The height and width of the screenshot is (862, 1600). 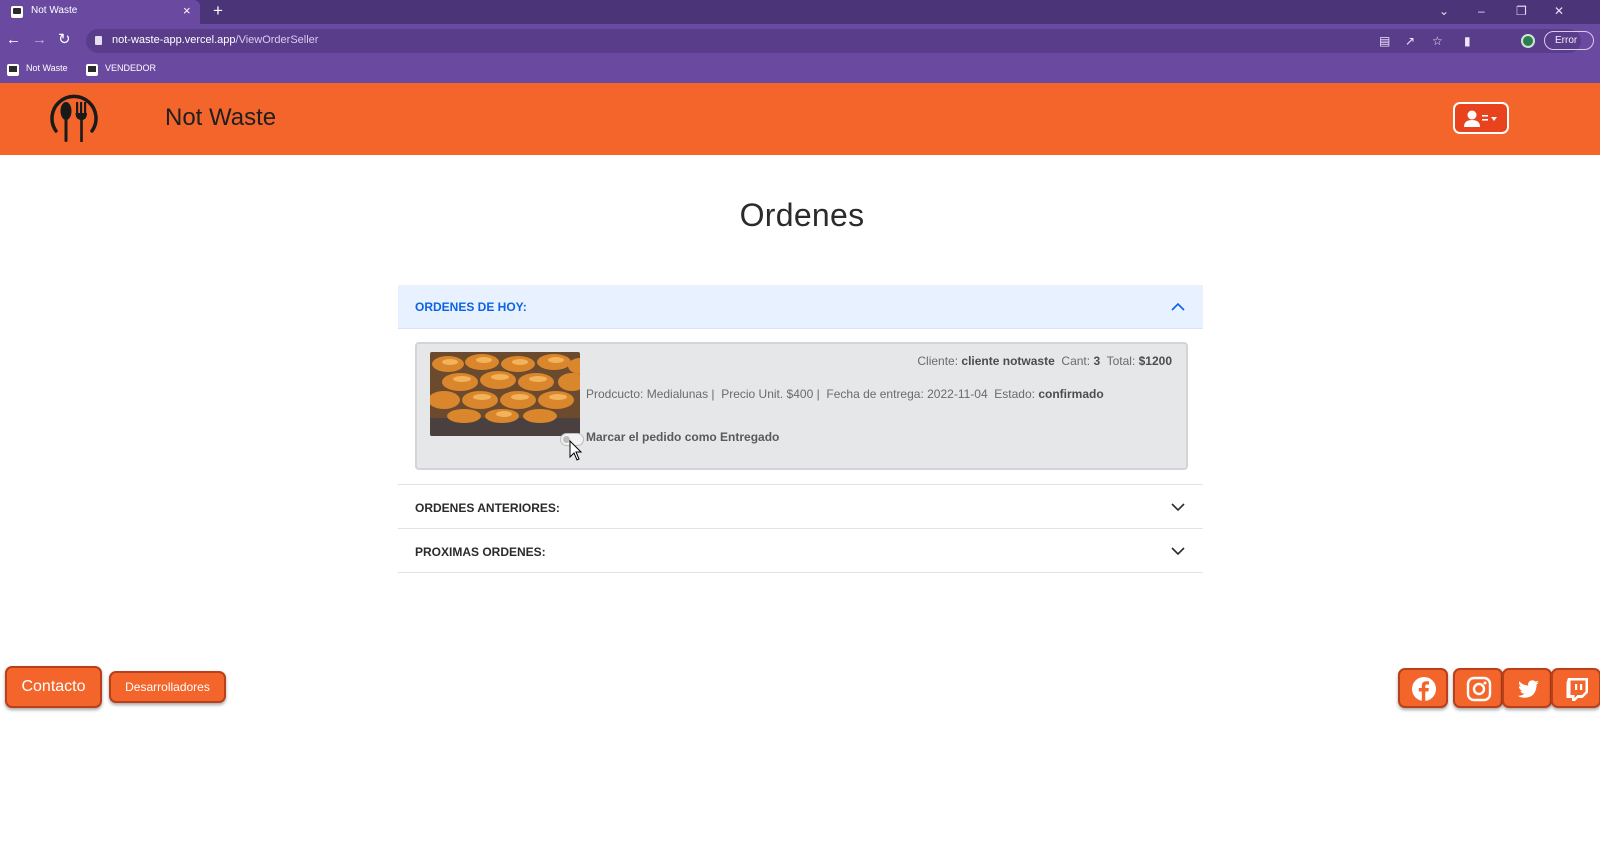 What do you see at coordinates (39, 40) in the screenshot?
I see `forward-icon: →` at bounding box center [39, 40].